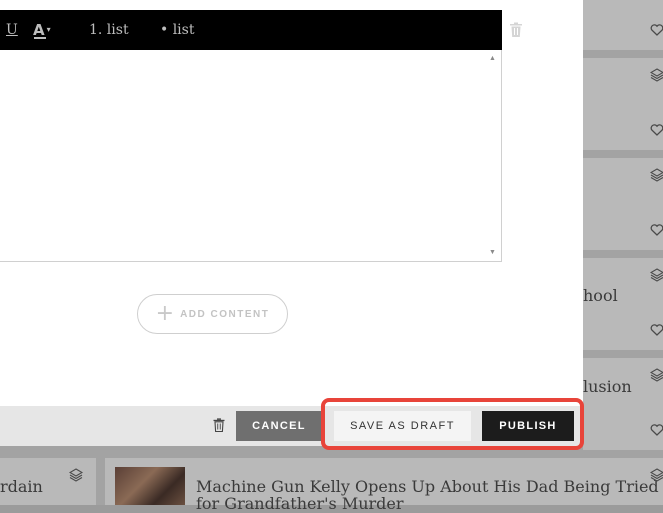 The image size is (663, 513). What do you see at coordinates (607, 386) in the screenshot?
I see `bg-card-title: lusion` at bounding box center [607, 386].